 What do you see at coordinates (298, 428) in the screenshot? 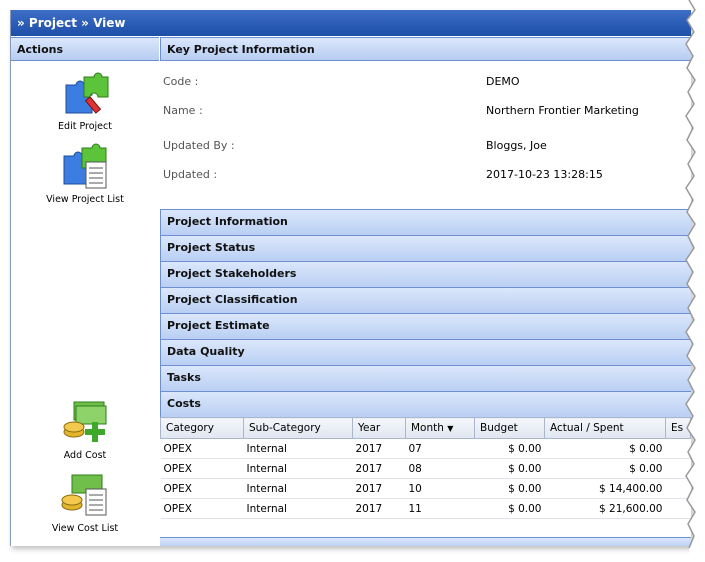
I see `col-sub-category: Sub-Category` at bounding box center [298, 428].